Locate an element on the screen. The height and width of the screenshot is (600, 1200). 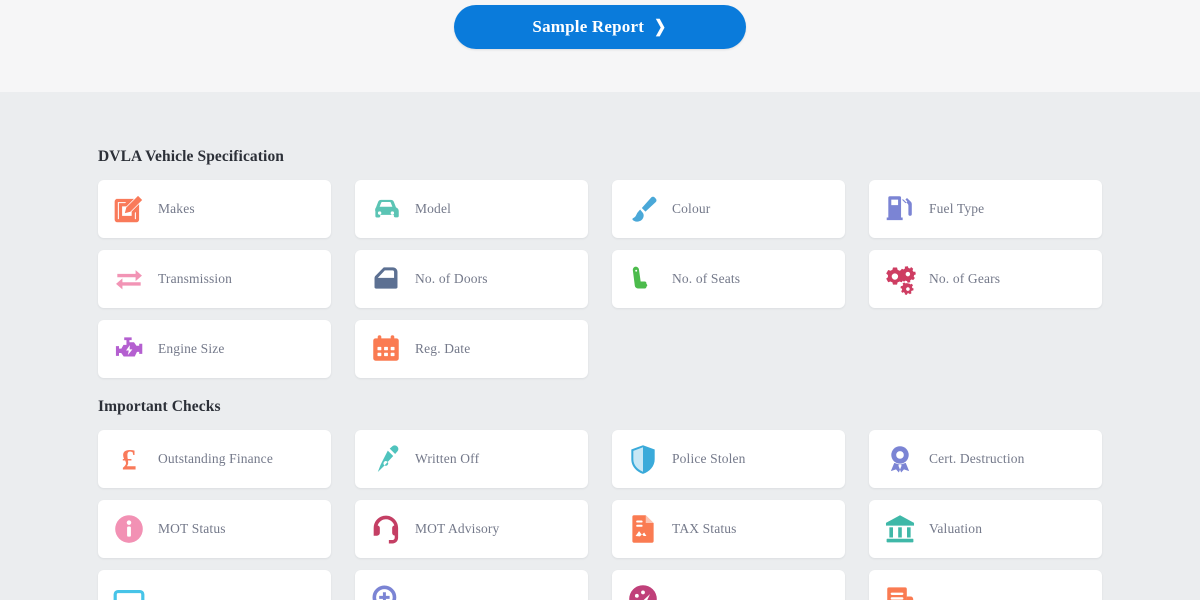
sample-report-button: Sample Report ❯ is located at coordinates (600, 27).